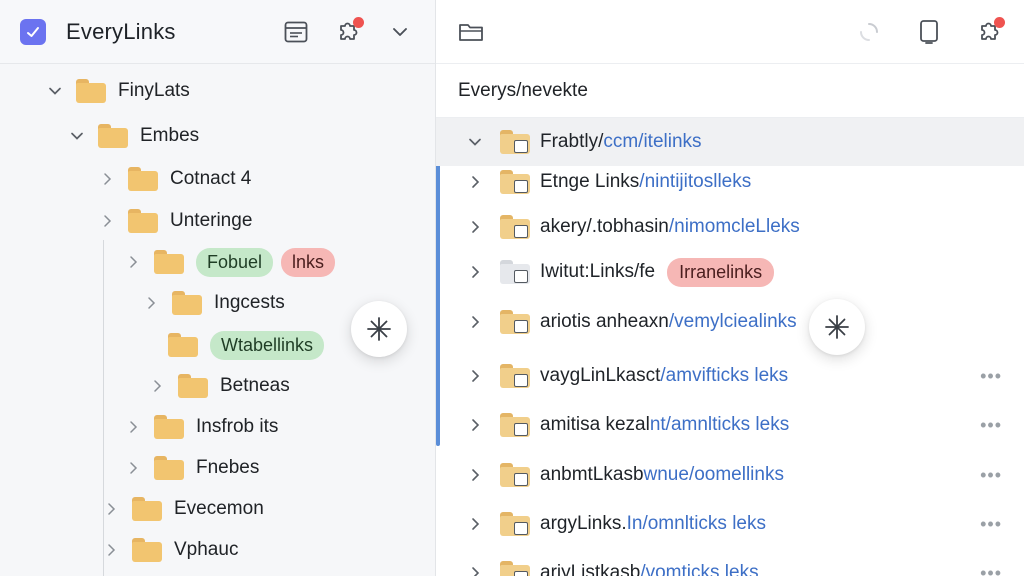  Describe the element at coordinates (583, 523) in the screenshot. I see `item-name: argyLinks.` at that location.